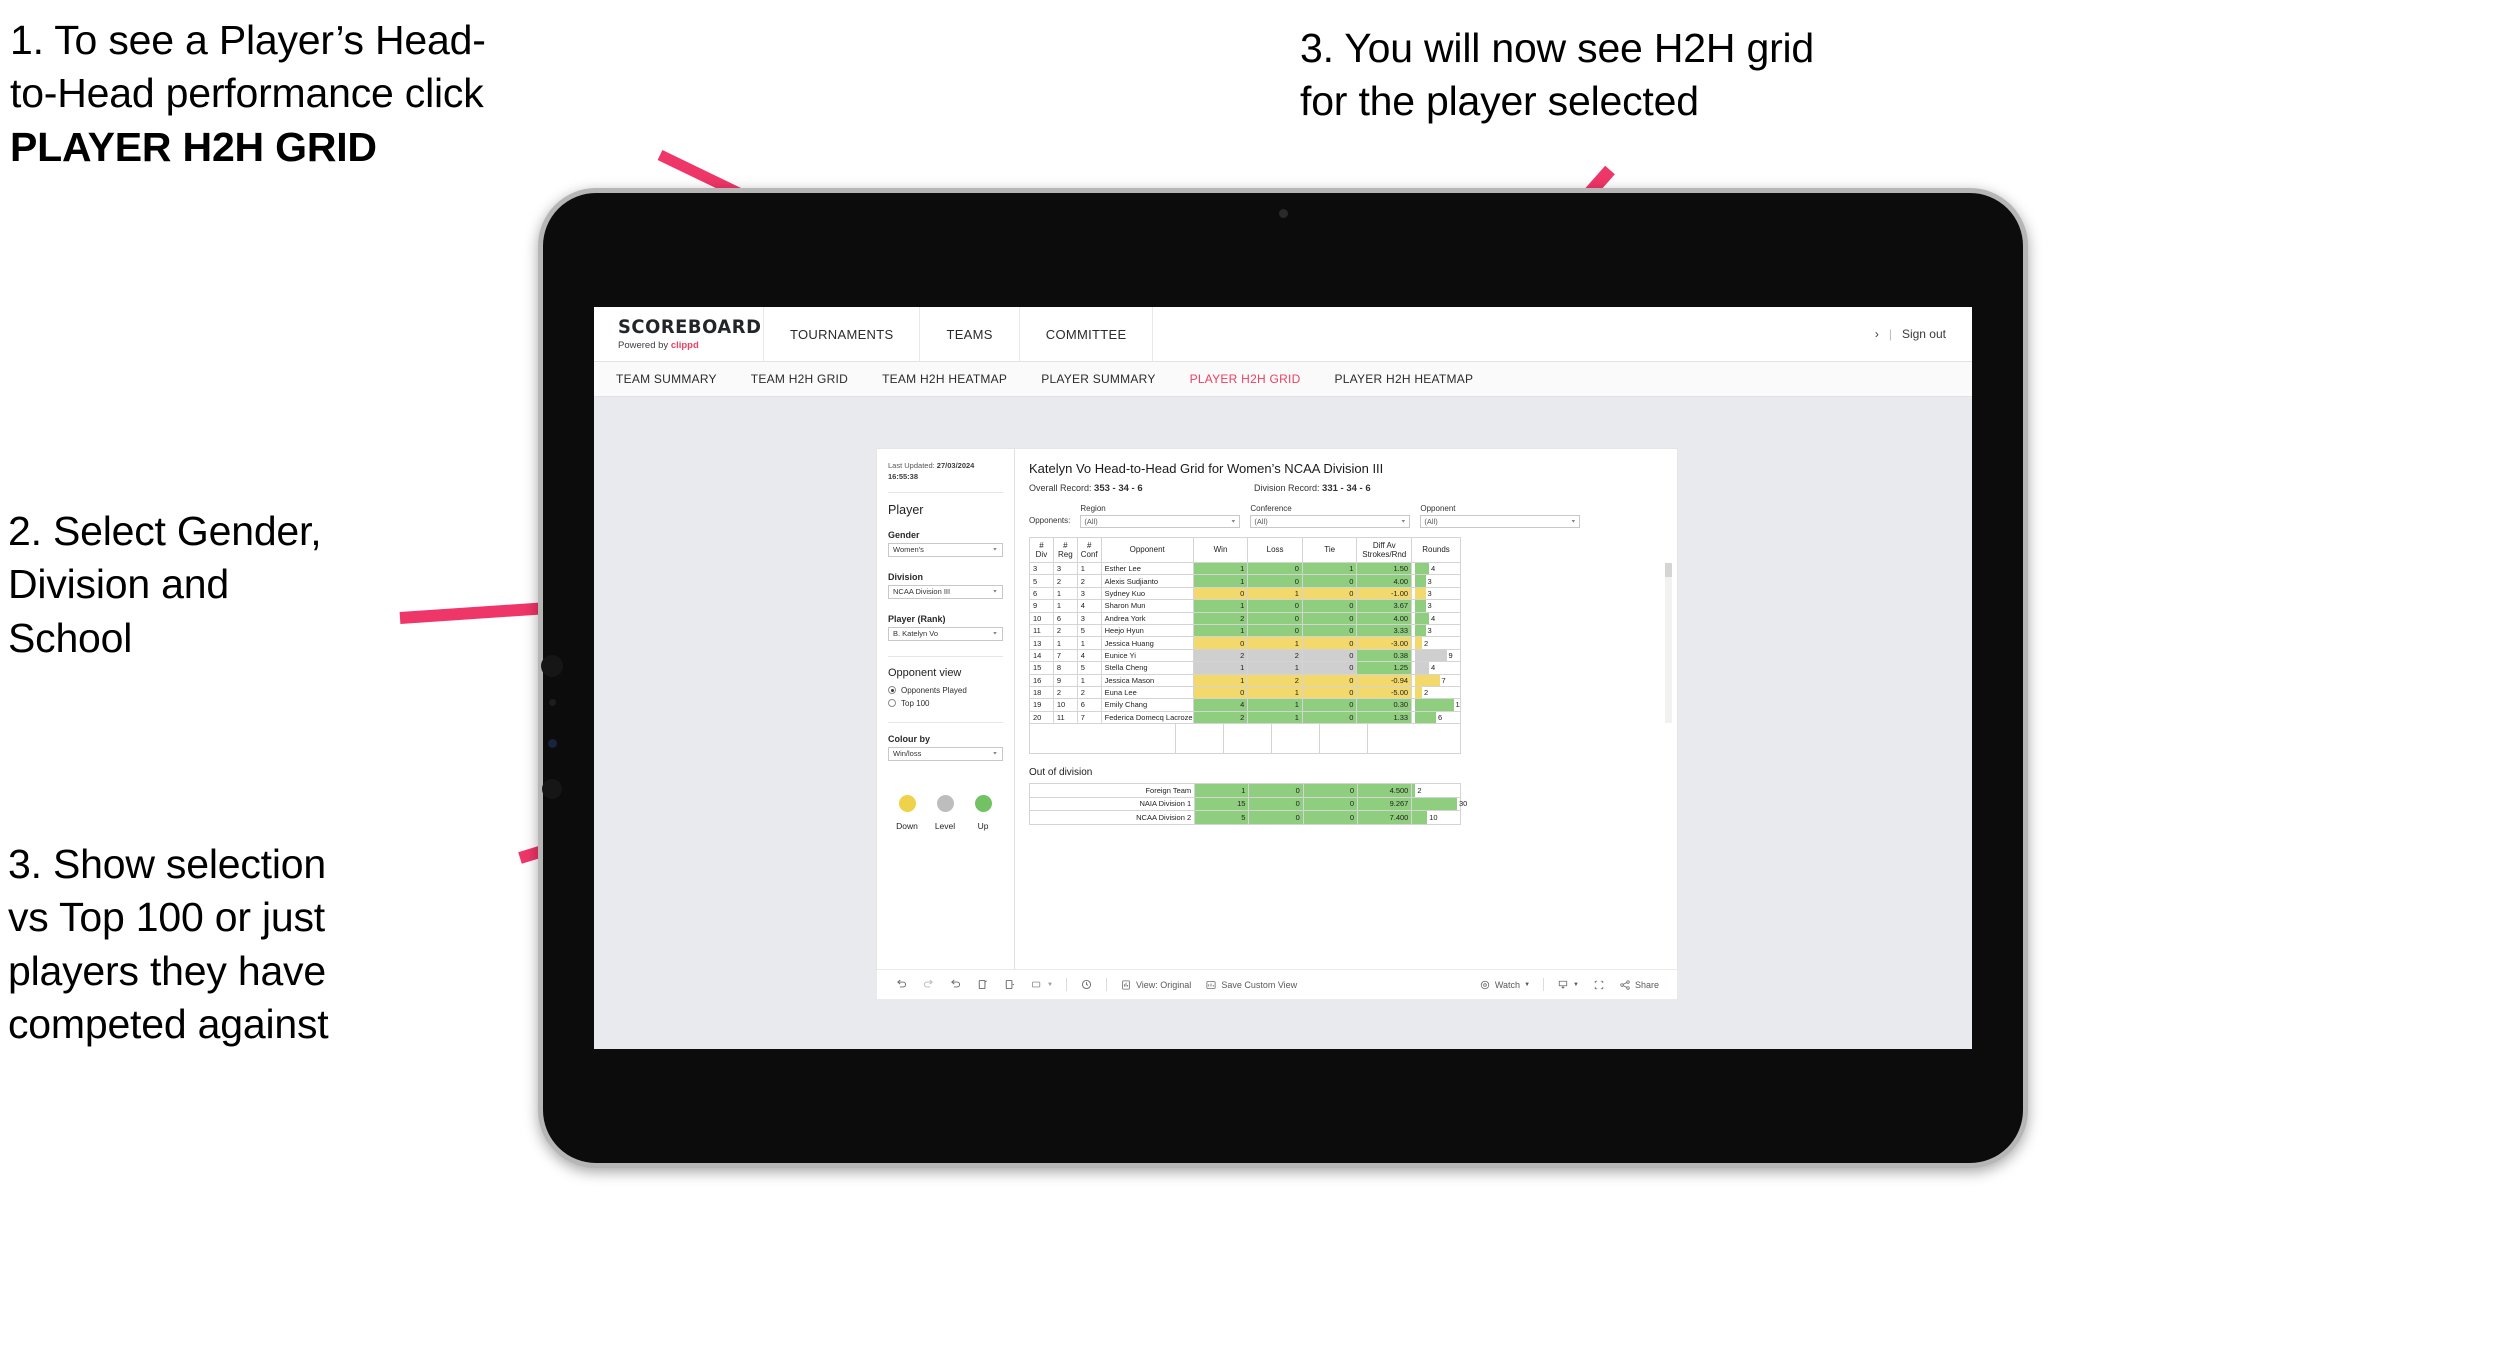 This screenshot has height=1352, width=2512. What do you see at coordinates (1436, 630) in the screenshot?
I see `cell-rounds: 3` at bounding box center [1436, 630].